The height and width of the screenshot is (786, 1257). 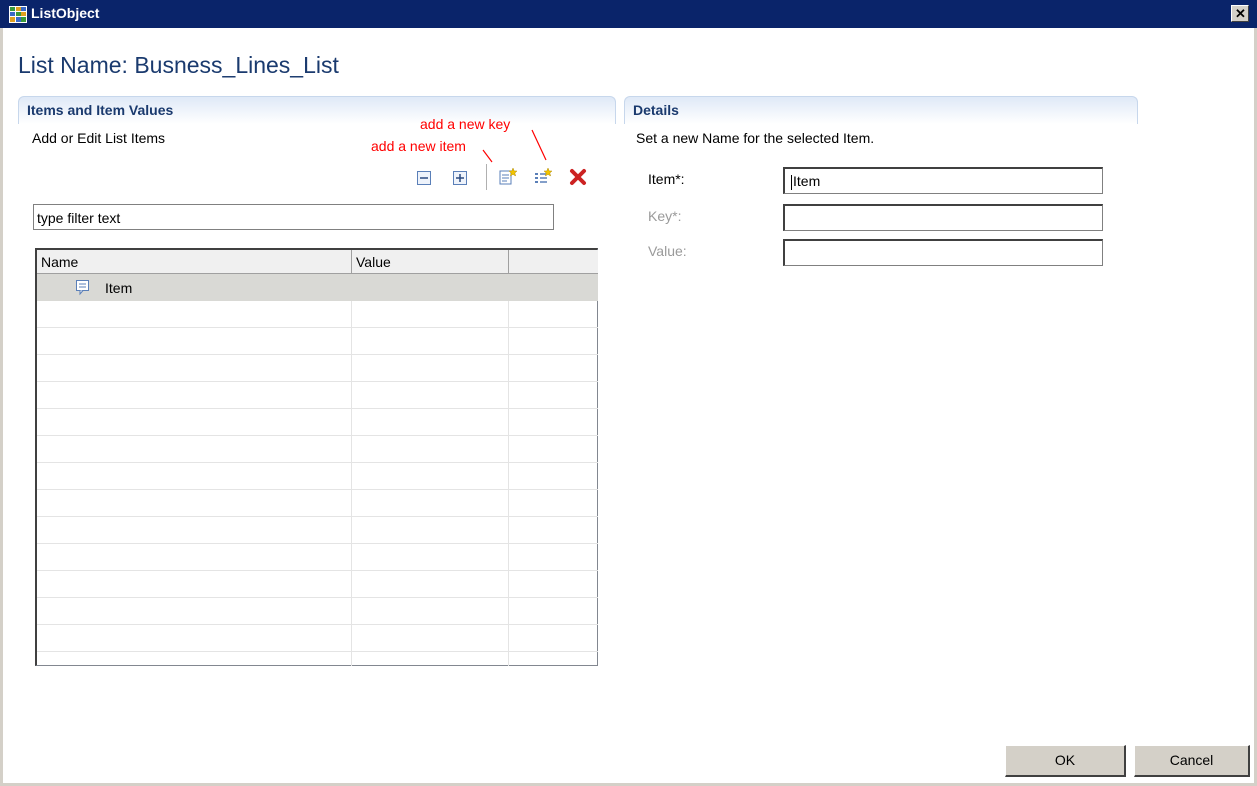 I want to click on close-button: ✕, so click(x=1240, y=13).